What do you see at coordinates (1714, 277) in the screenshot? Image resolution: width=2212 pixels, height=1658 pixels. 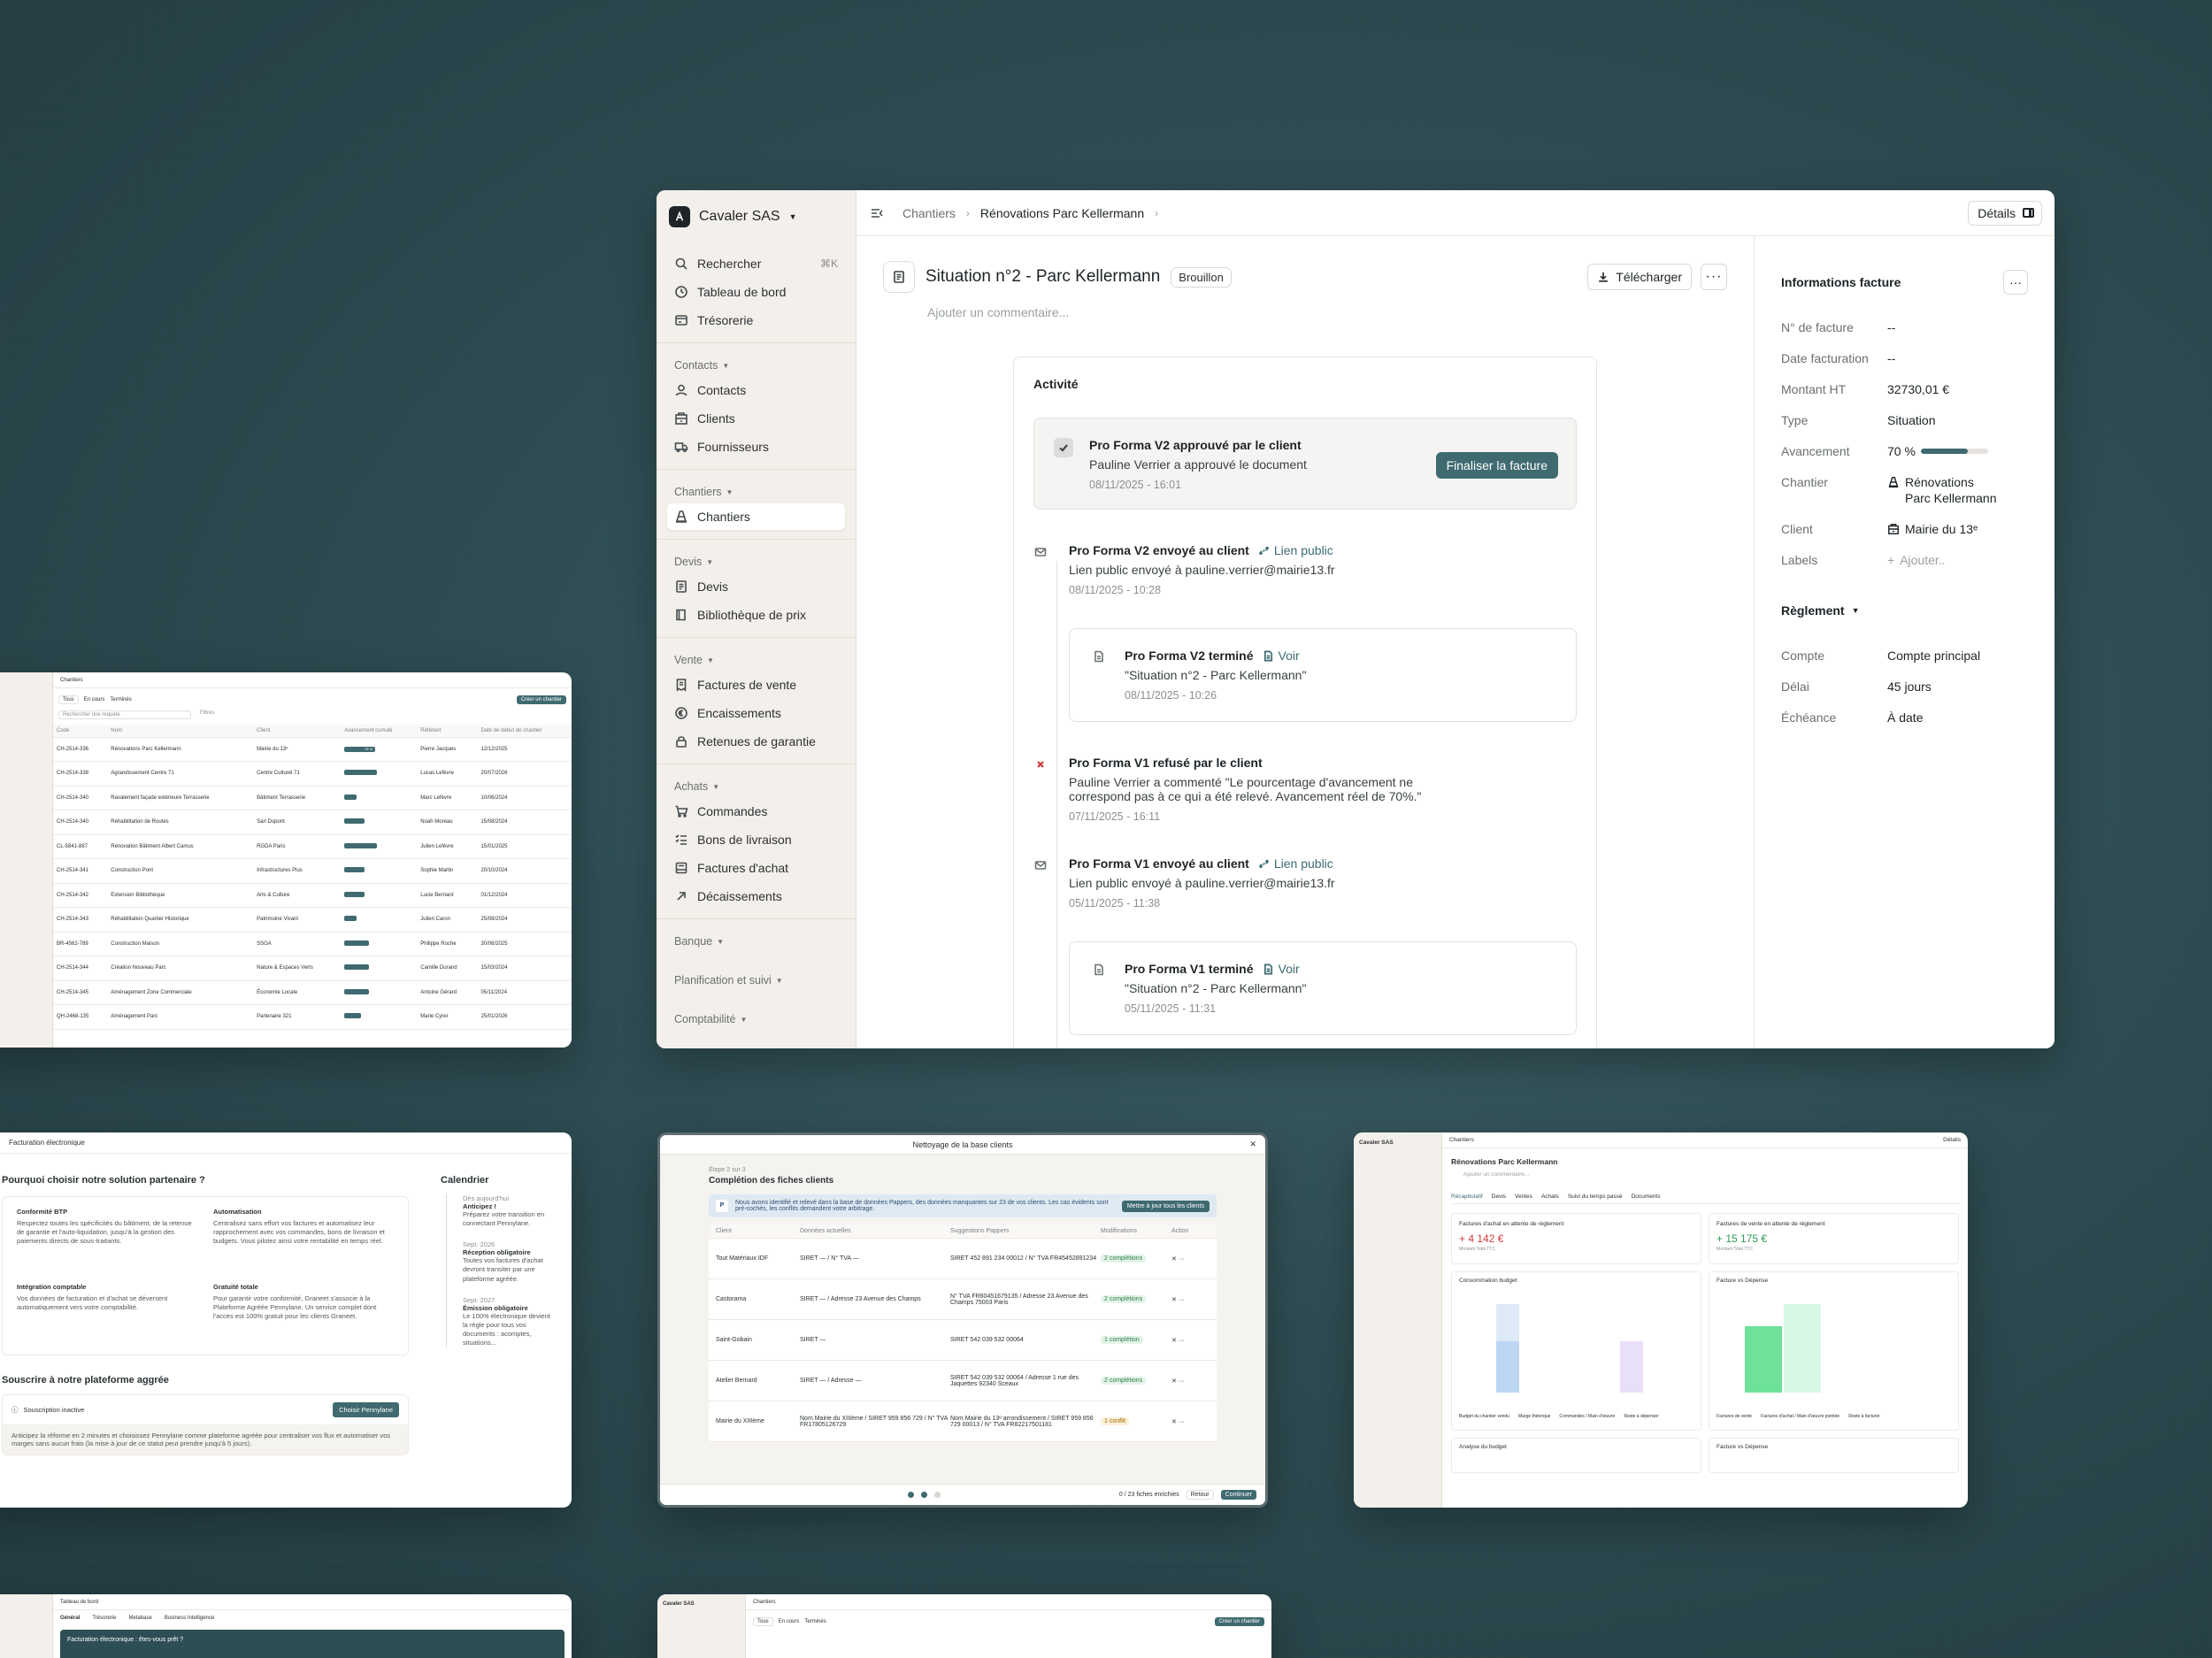 I see `more-options-button: ···` at bounding box center [1714, 277].